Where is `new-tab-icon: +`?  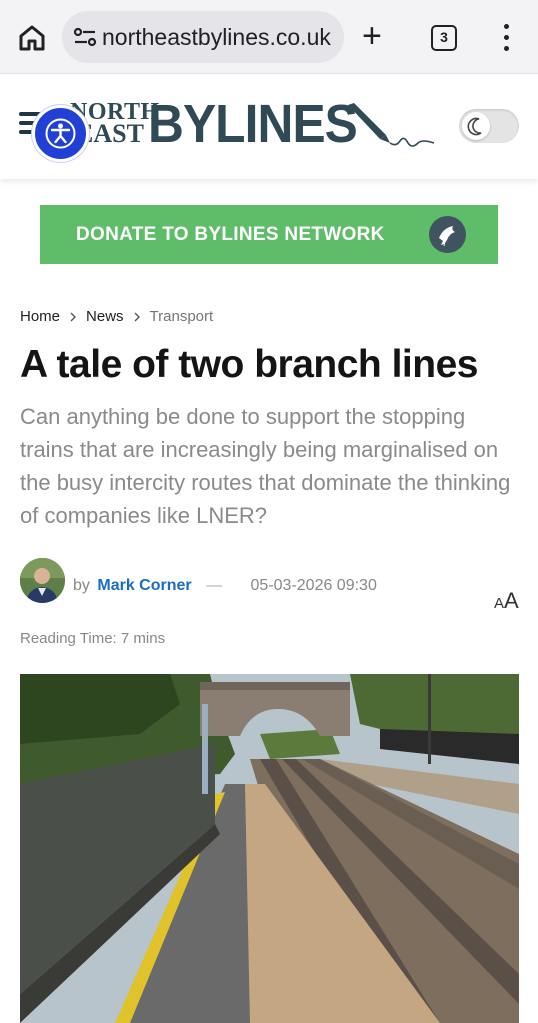 new-tab-icon: + is located at coordinates (372, 36).